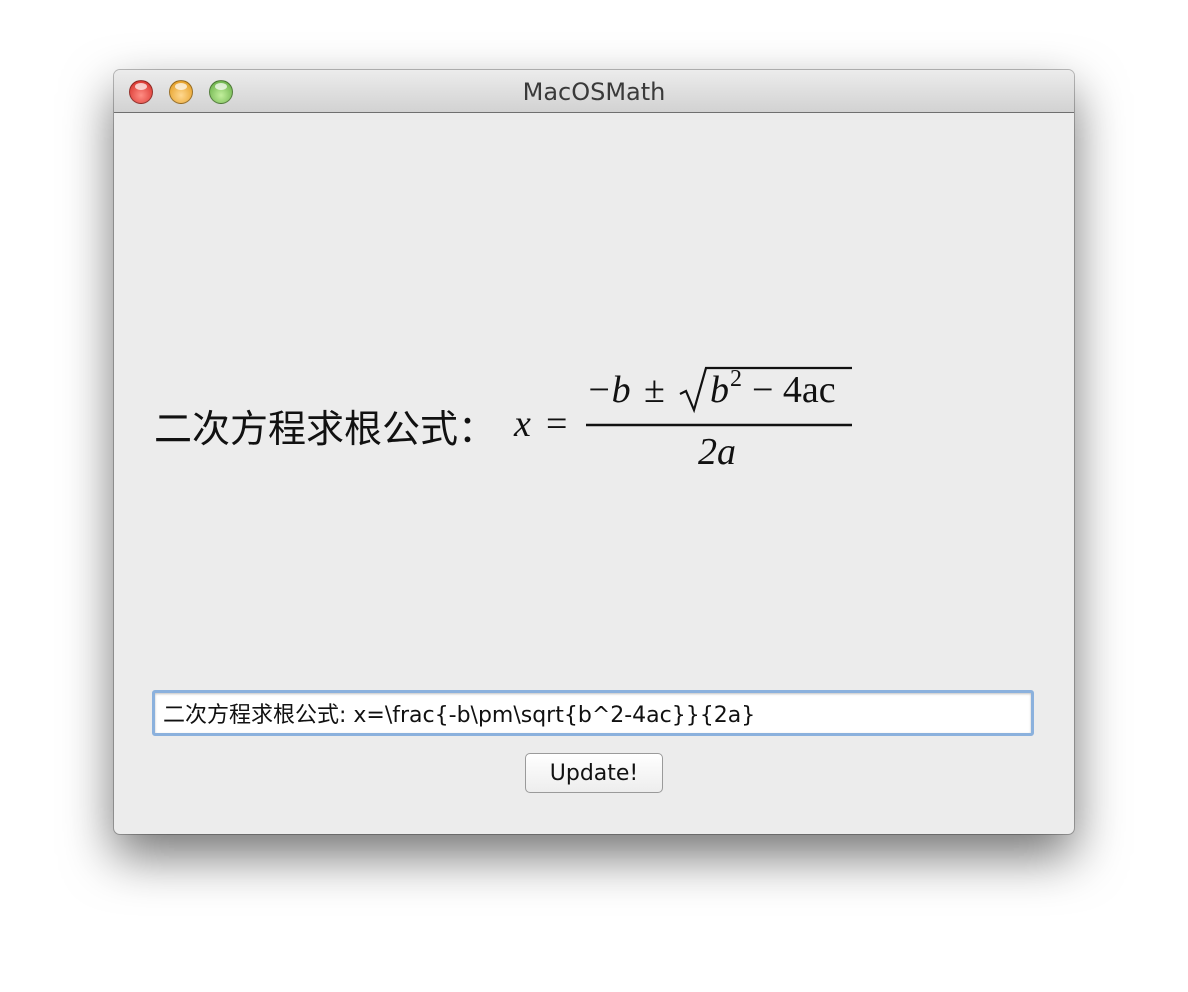 Image resolution: width=1188 pixels, height=992 pixels. What do you see at coordinates (593, 713) in the screenshot?
I see `latex-input-field` at bounding box center [593, 713].